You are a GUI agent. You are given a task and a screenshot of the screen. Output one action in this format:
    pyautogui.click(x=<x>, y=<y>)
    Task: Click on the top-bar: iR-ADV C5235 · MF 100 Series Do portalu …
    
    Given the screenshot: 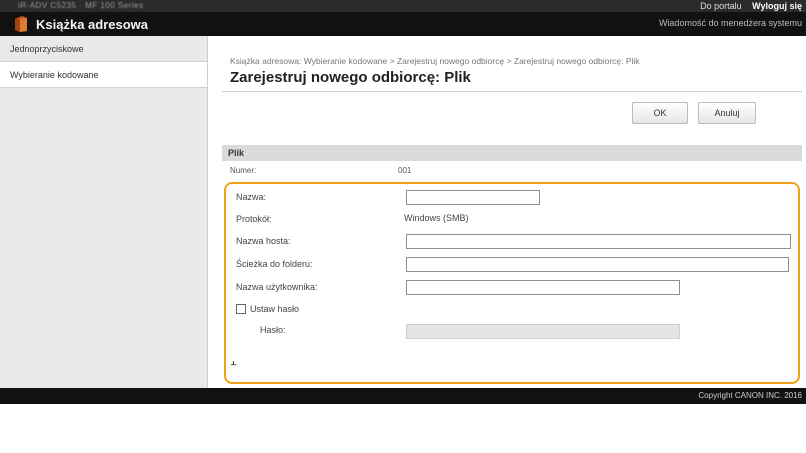 What is the action you would take?
    pyautogui.click(x=403, y=6)
    